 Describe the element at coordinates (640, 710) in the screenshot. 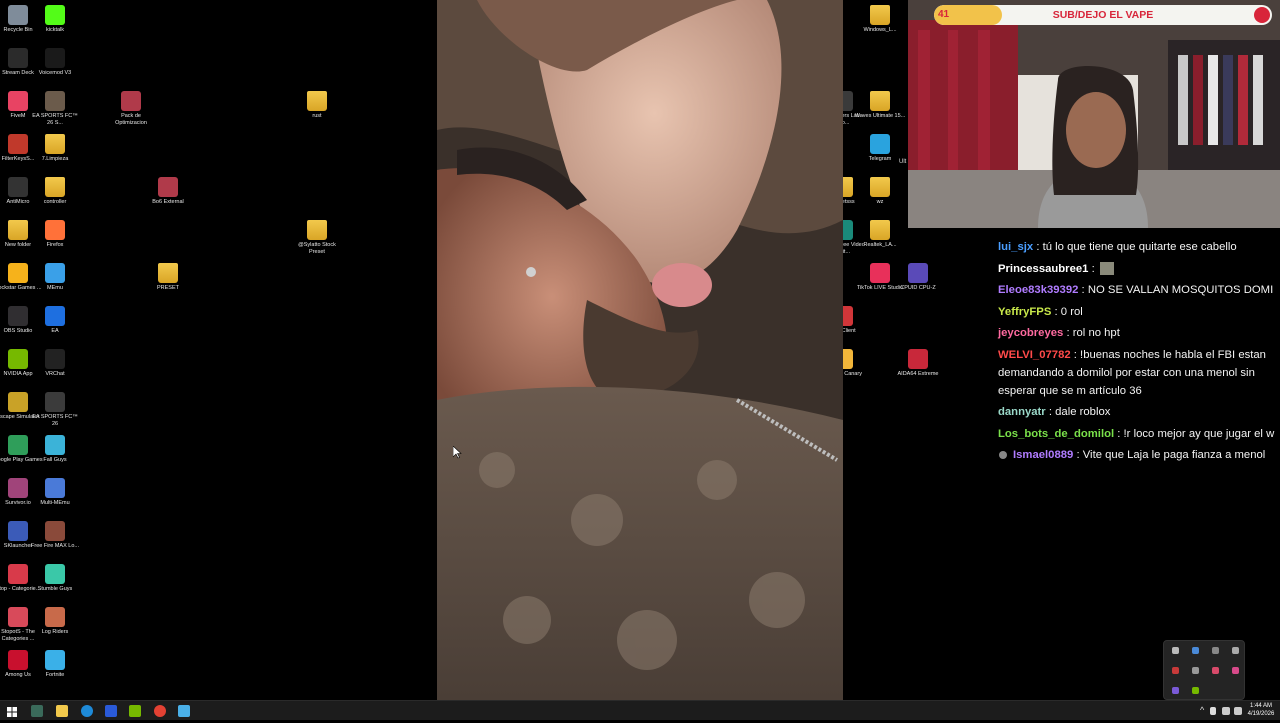

I see `taskbar: ^ 1:44 AM 4/19/2026` at that location.